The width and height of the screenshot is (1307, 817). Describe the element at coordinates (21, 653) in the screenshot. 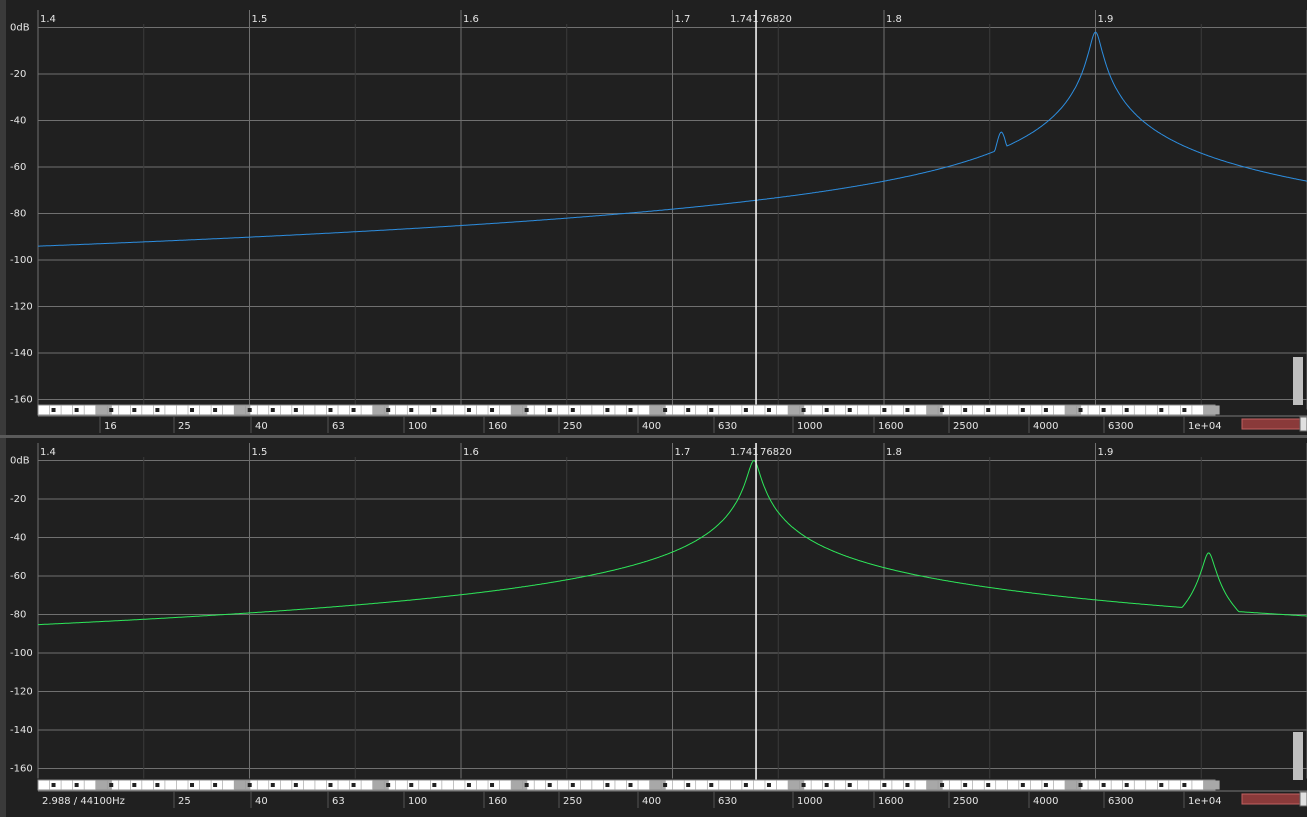

I see `y-tick-label: -100` at that location.